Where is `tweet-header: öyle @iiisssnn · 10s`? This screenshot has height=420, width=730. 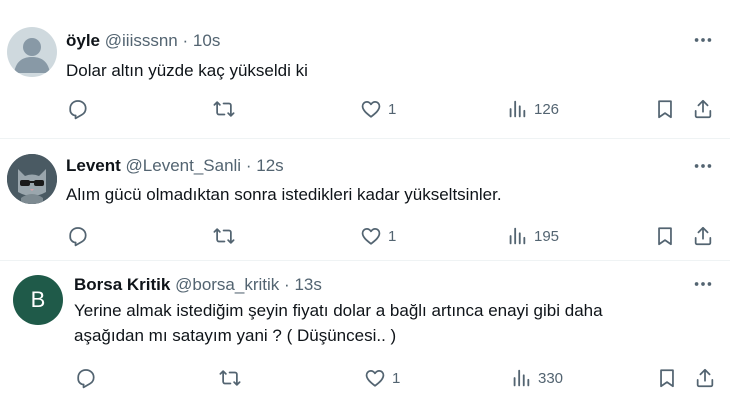
tweet-header: öyle @iiisssnn · 10s is located at coordinates (143, 41).